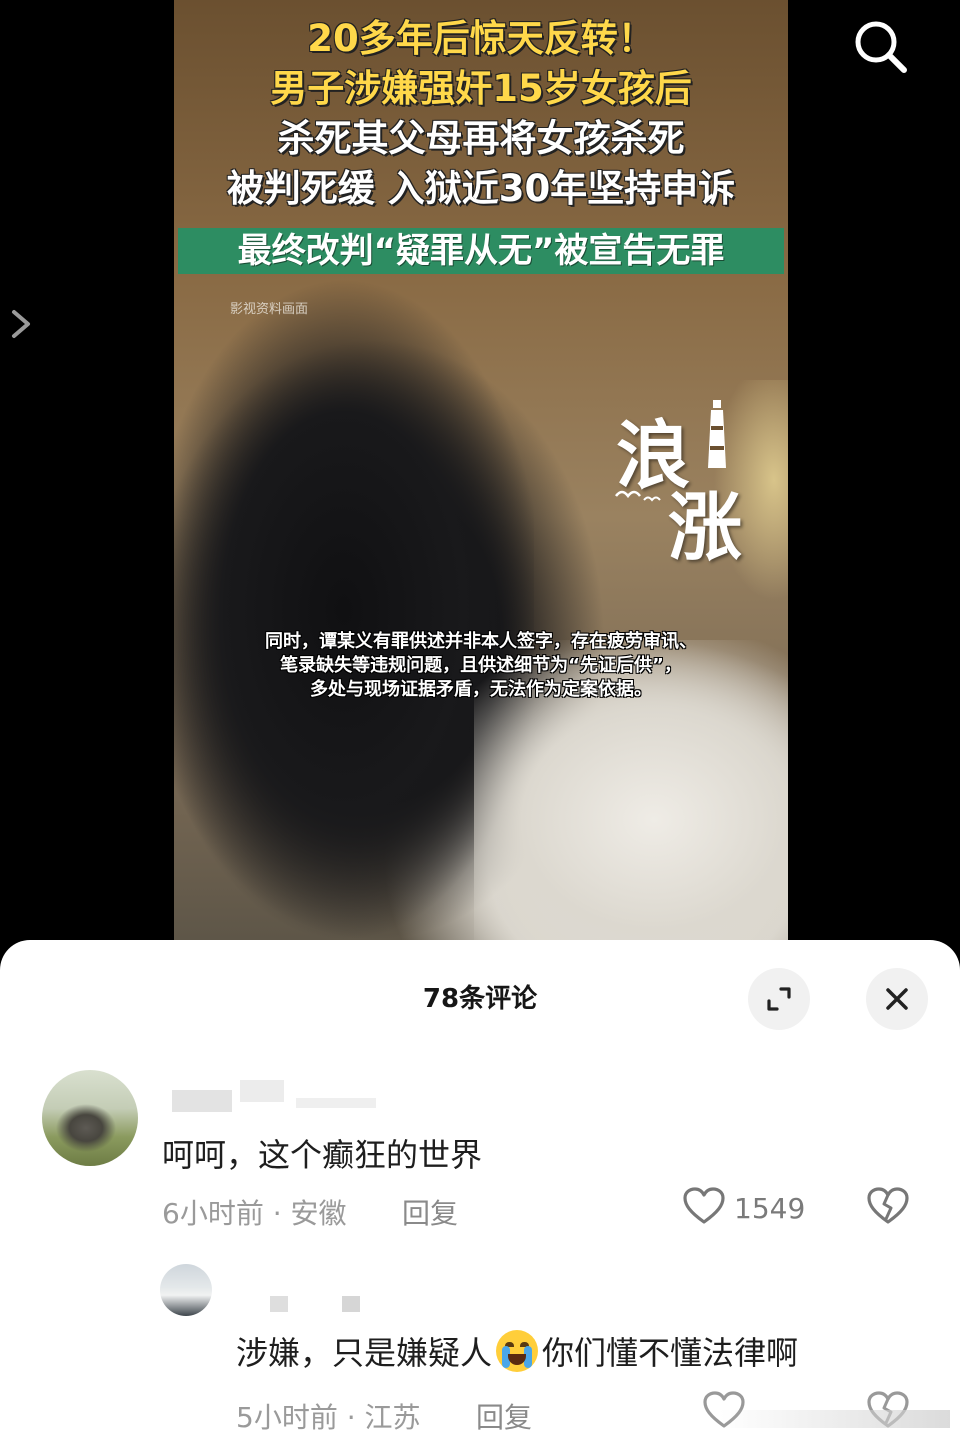 This screenshot has height=1437, width=960. I want to click on close-button, so click(897, 999).